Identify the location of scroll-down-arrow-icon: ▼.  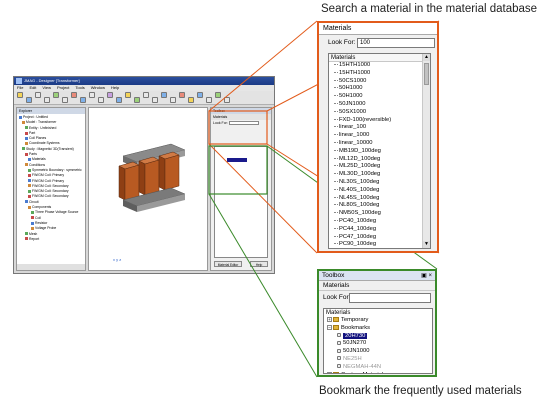
(426, 244).